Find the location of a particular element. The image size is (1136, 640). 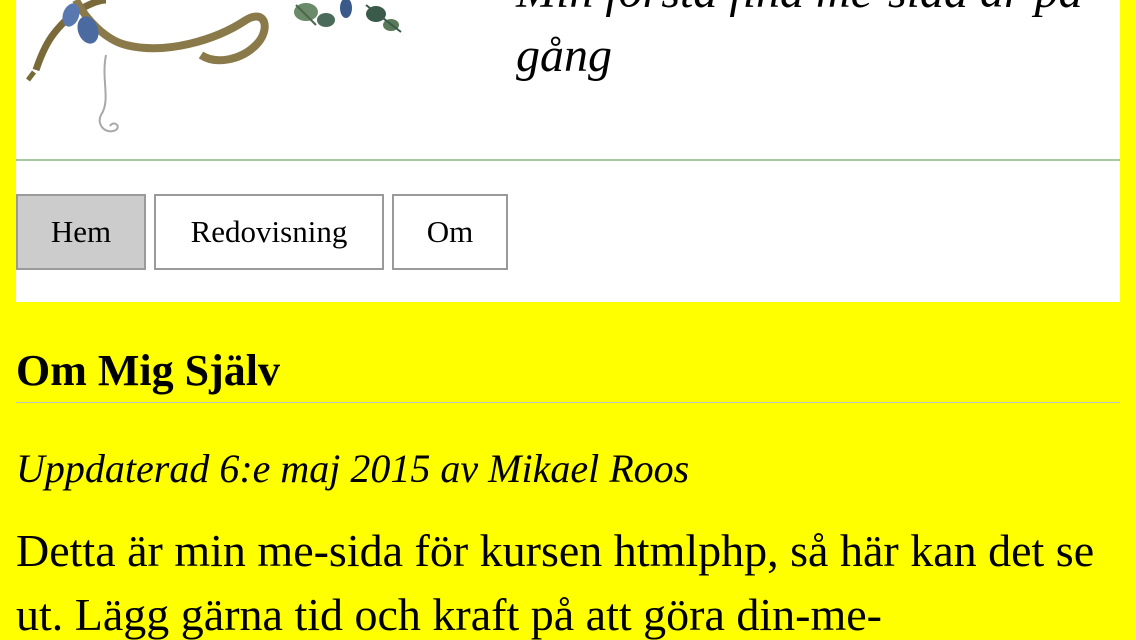

title-divider is located at coordinates (568, 402).